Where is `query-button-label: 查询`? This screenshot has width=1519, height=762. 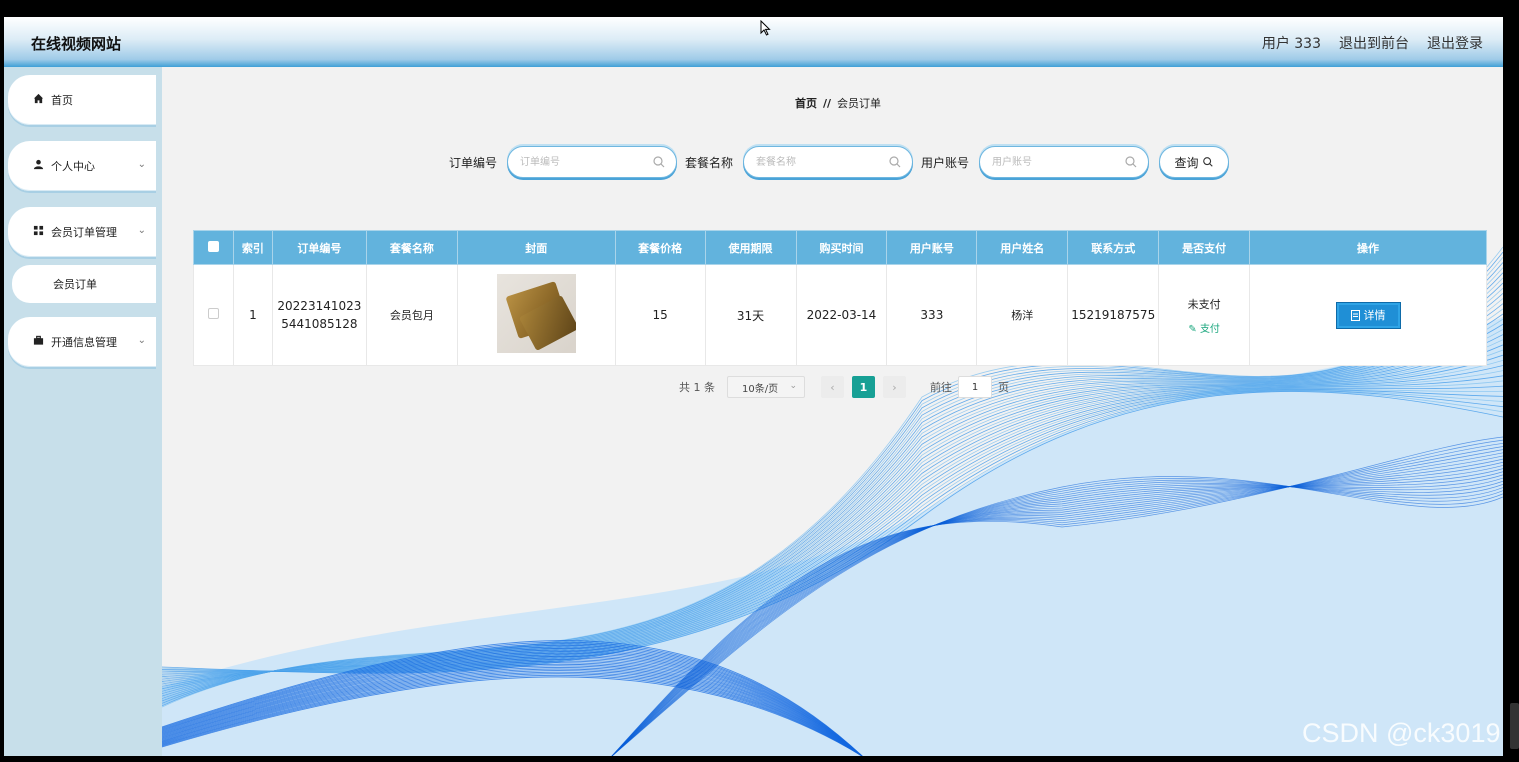
query-button-label: 查询 is located at coordinates (1186, 162).